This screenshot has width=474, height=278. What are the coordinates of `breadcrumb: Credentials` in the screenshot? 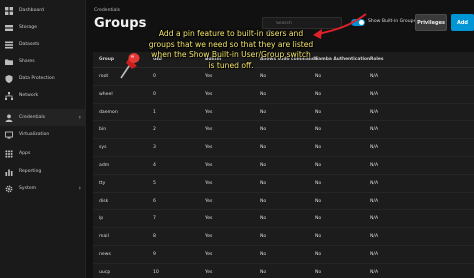 It's located at (107, 10).